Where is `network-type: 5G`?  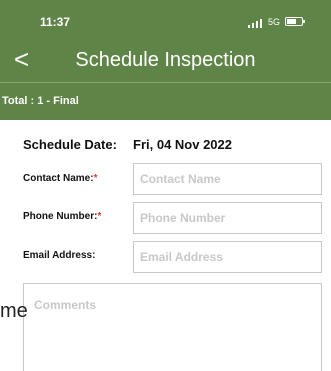 network-type: 5G is located at coordinates (274, 22).